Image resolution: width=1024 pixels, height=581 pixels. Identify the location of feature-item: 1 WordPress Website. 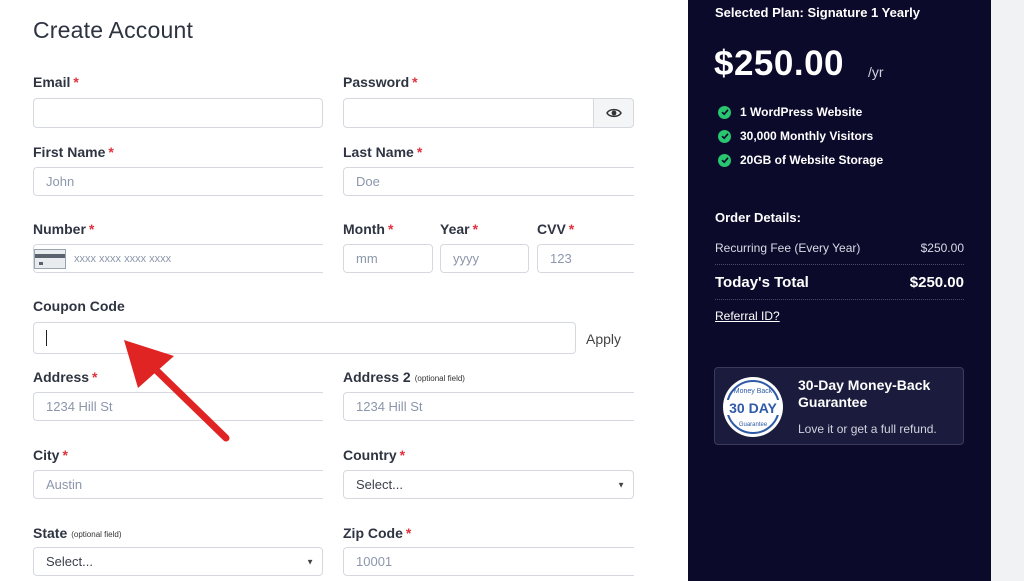
(790, 112).